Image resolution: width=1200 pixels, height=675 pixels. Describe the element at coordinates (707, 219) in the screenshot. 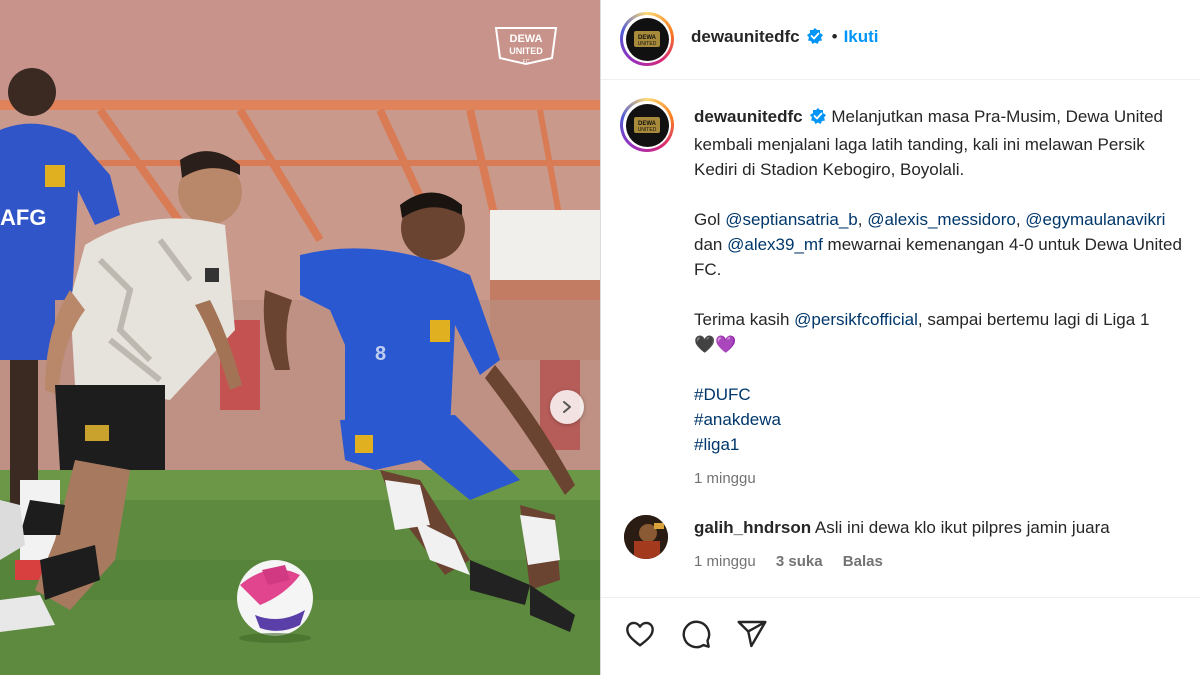

I see `goals-prefix: Gol` at that location.